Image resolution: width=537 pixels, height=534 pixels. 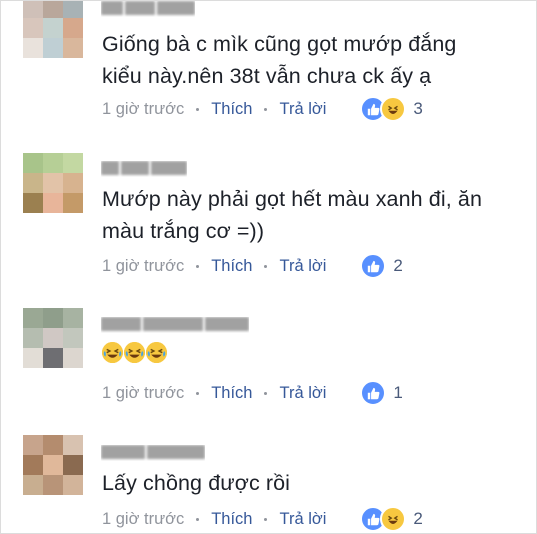 I want to click on reaction-summary: 3, so click(x=391, y=109).